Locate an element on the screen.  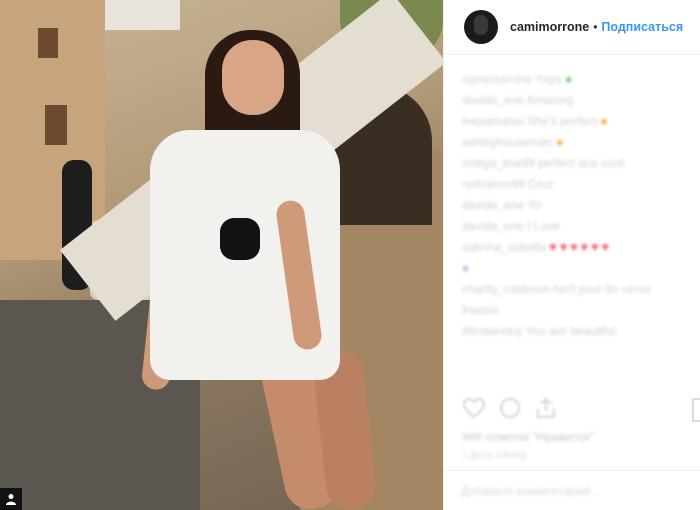
comment: freezer is located at coordinates (481, 310).